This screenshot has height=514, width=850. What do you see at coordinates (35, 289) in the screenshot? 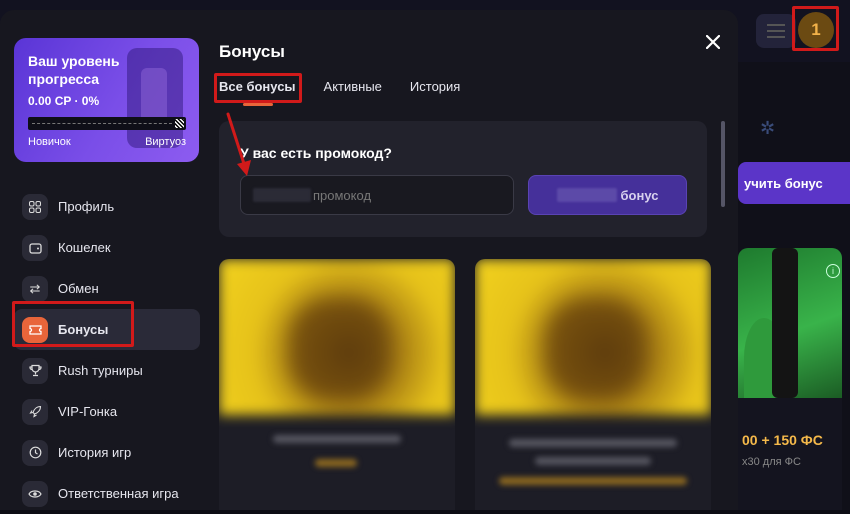
I see `exchange-icon: ⇄` at bounding box center [35, 289].